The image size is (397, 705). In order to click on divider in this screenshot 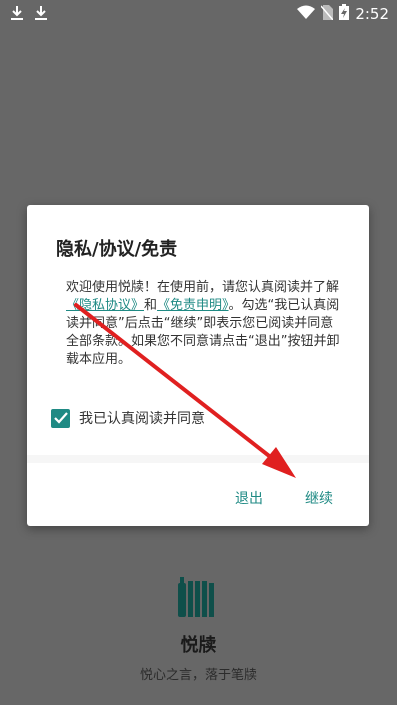, I will do `click(198, 459)`.